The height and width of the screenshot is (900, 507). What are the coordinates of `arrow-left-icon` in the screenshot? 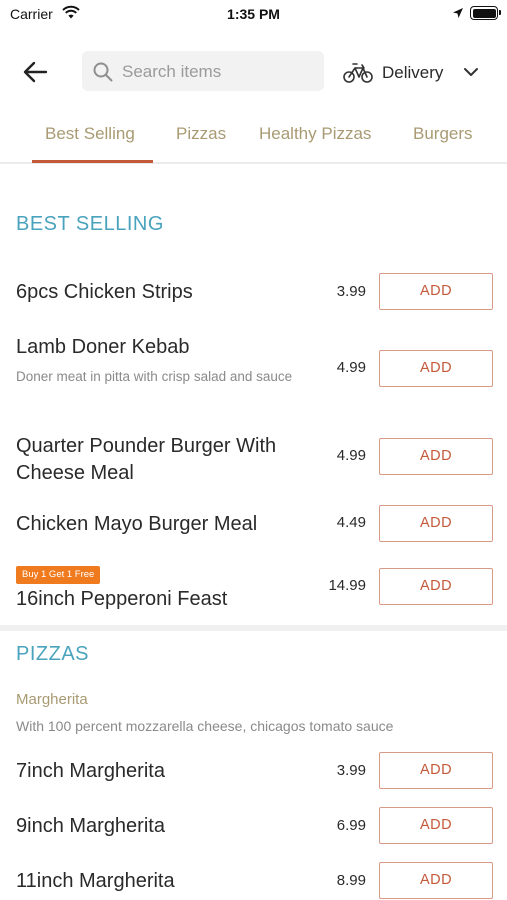 It's located at (35, 72).